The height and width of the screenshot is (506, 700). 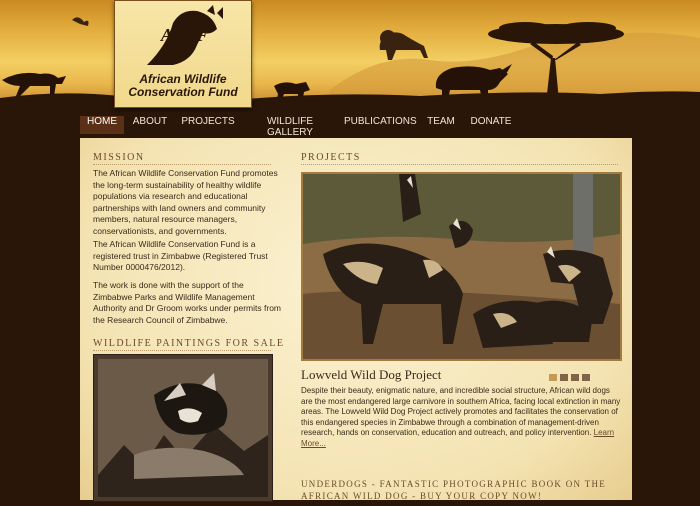 I want to click on mission-heading: MISSION, so click(x=119, y=157).